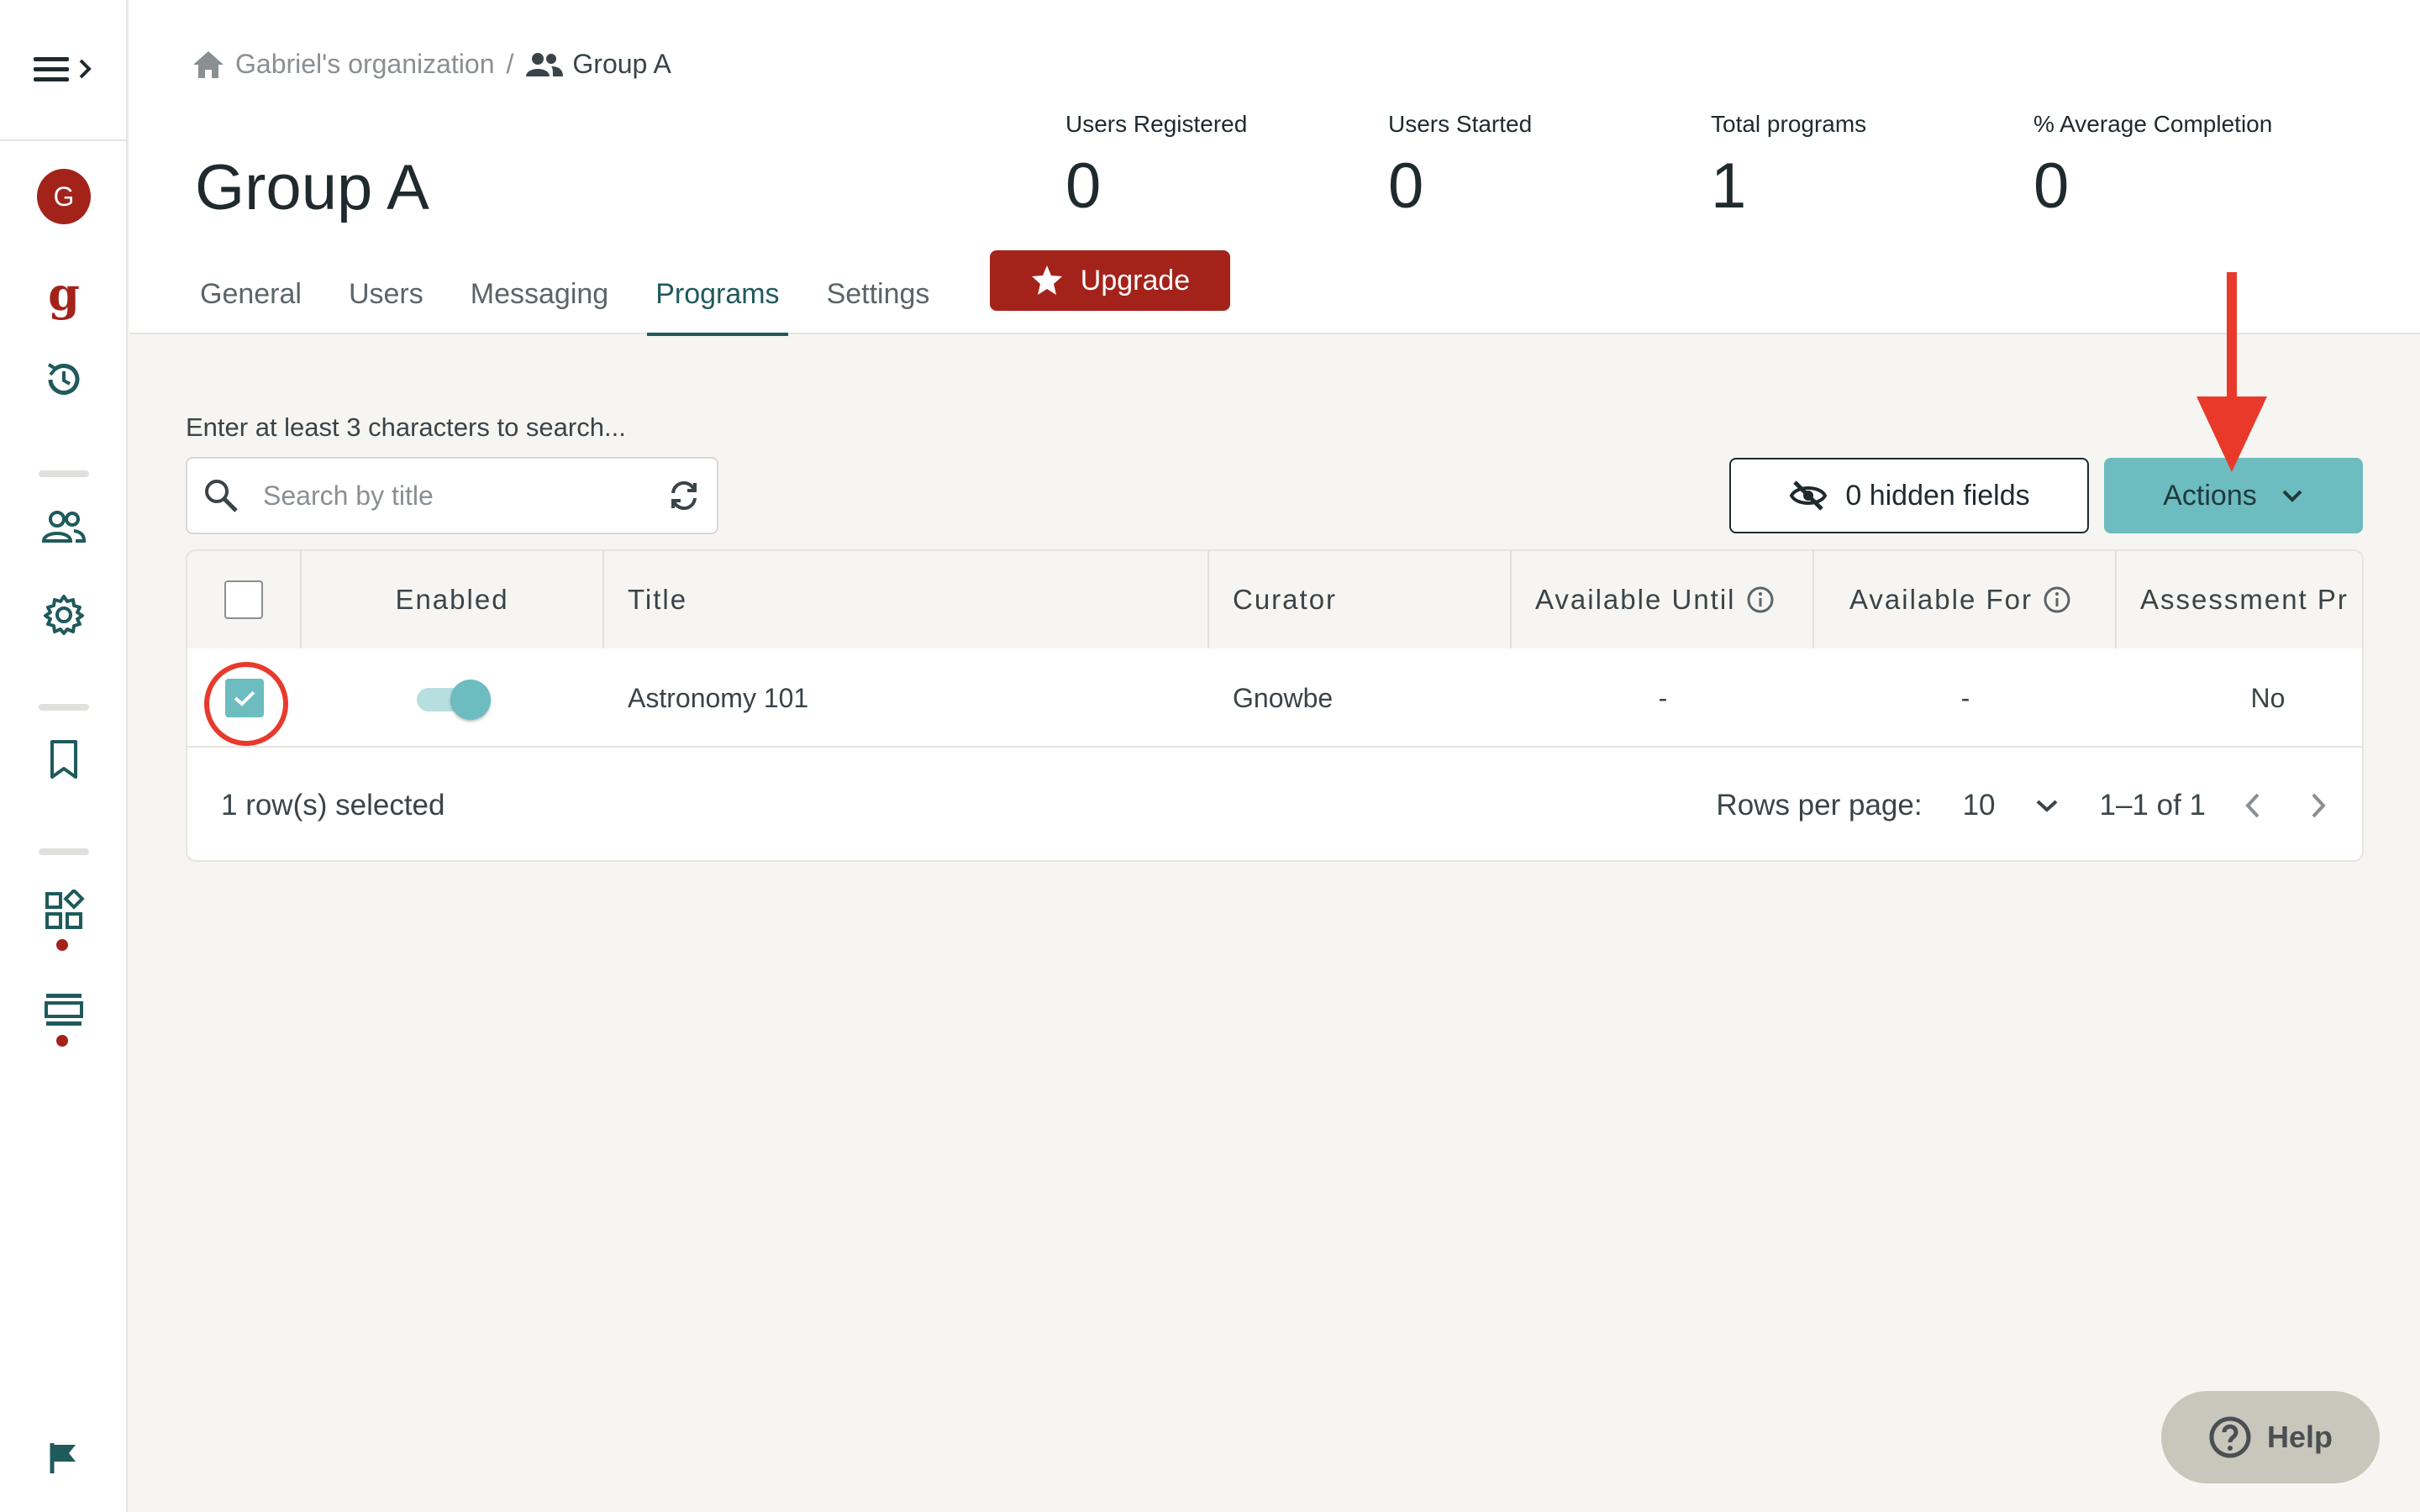 The height and width of the screenshot is (1512, 2420). I want to click on available-for-cell: -, so click(1965, 697).